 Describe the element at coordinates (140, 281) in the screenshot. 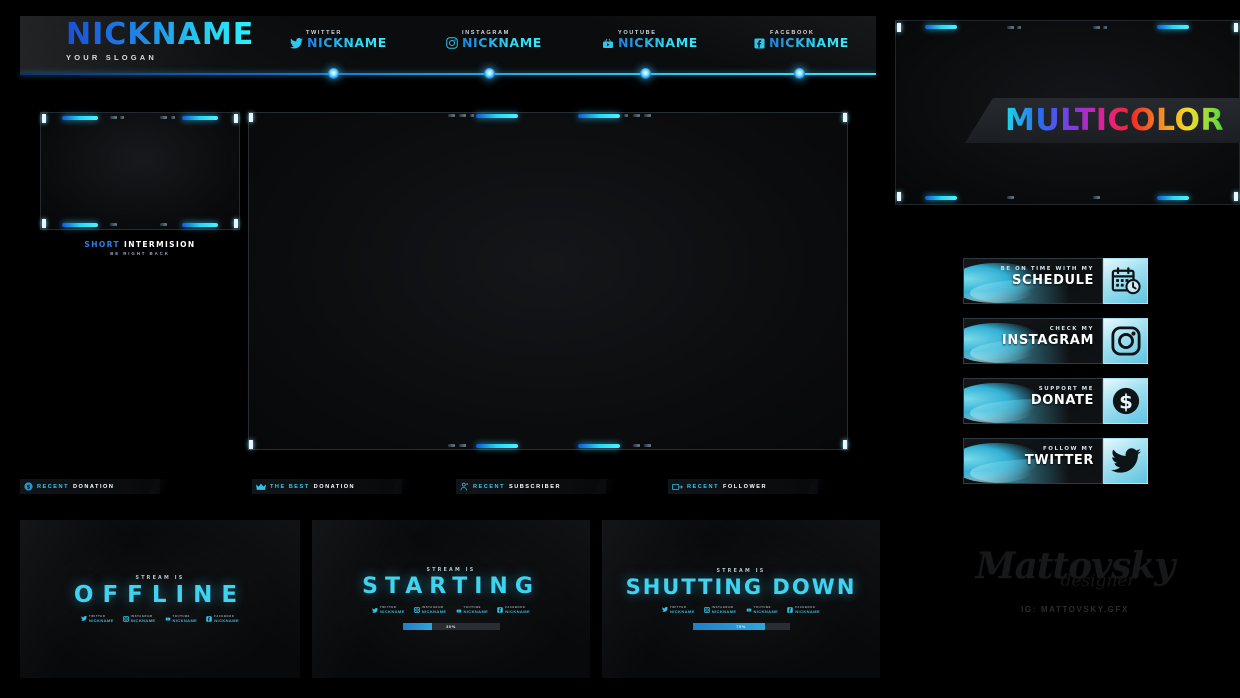

I see `webcam-overlay: SHORT INTERMISION BE RIGHT BACK` at that location.